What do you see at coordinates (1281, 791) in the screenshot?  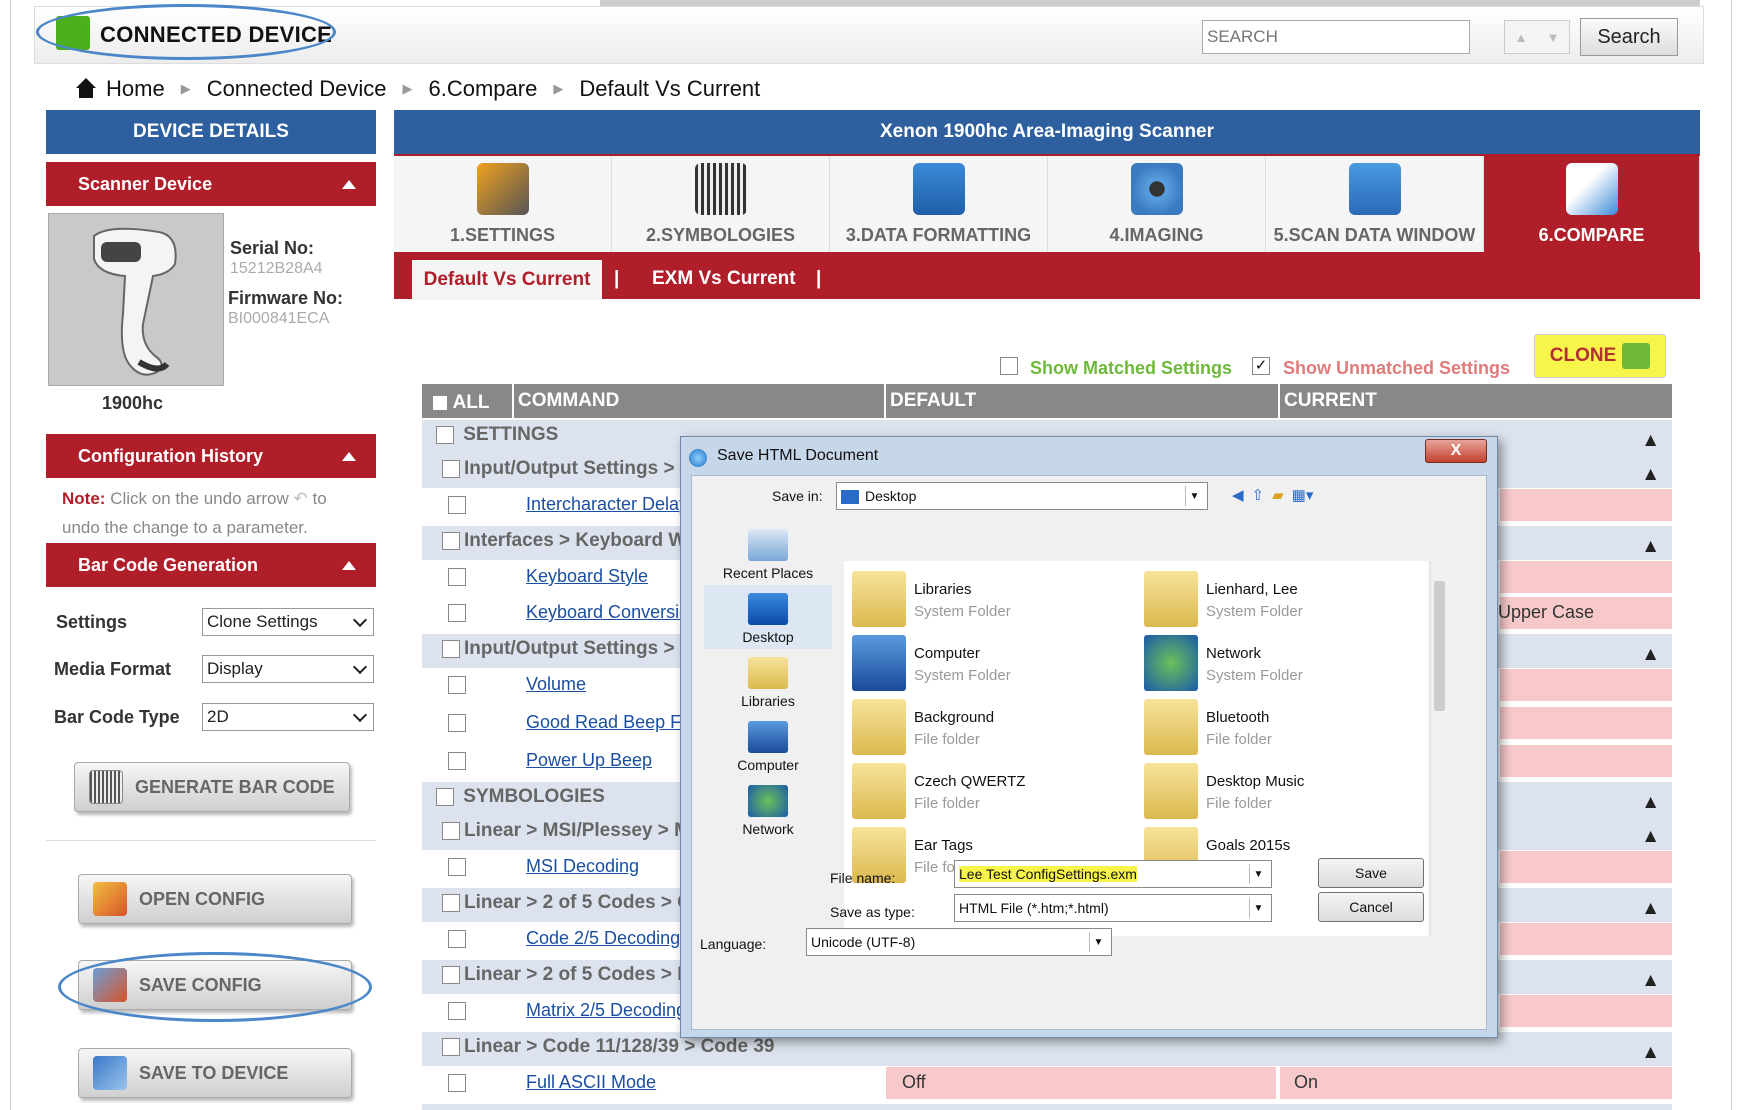 I see `list-item: Desktop Music File folder` at bounding box center [1281, 791].